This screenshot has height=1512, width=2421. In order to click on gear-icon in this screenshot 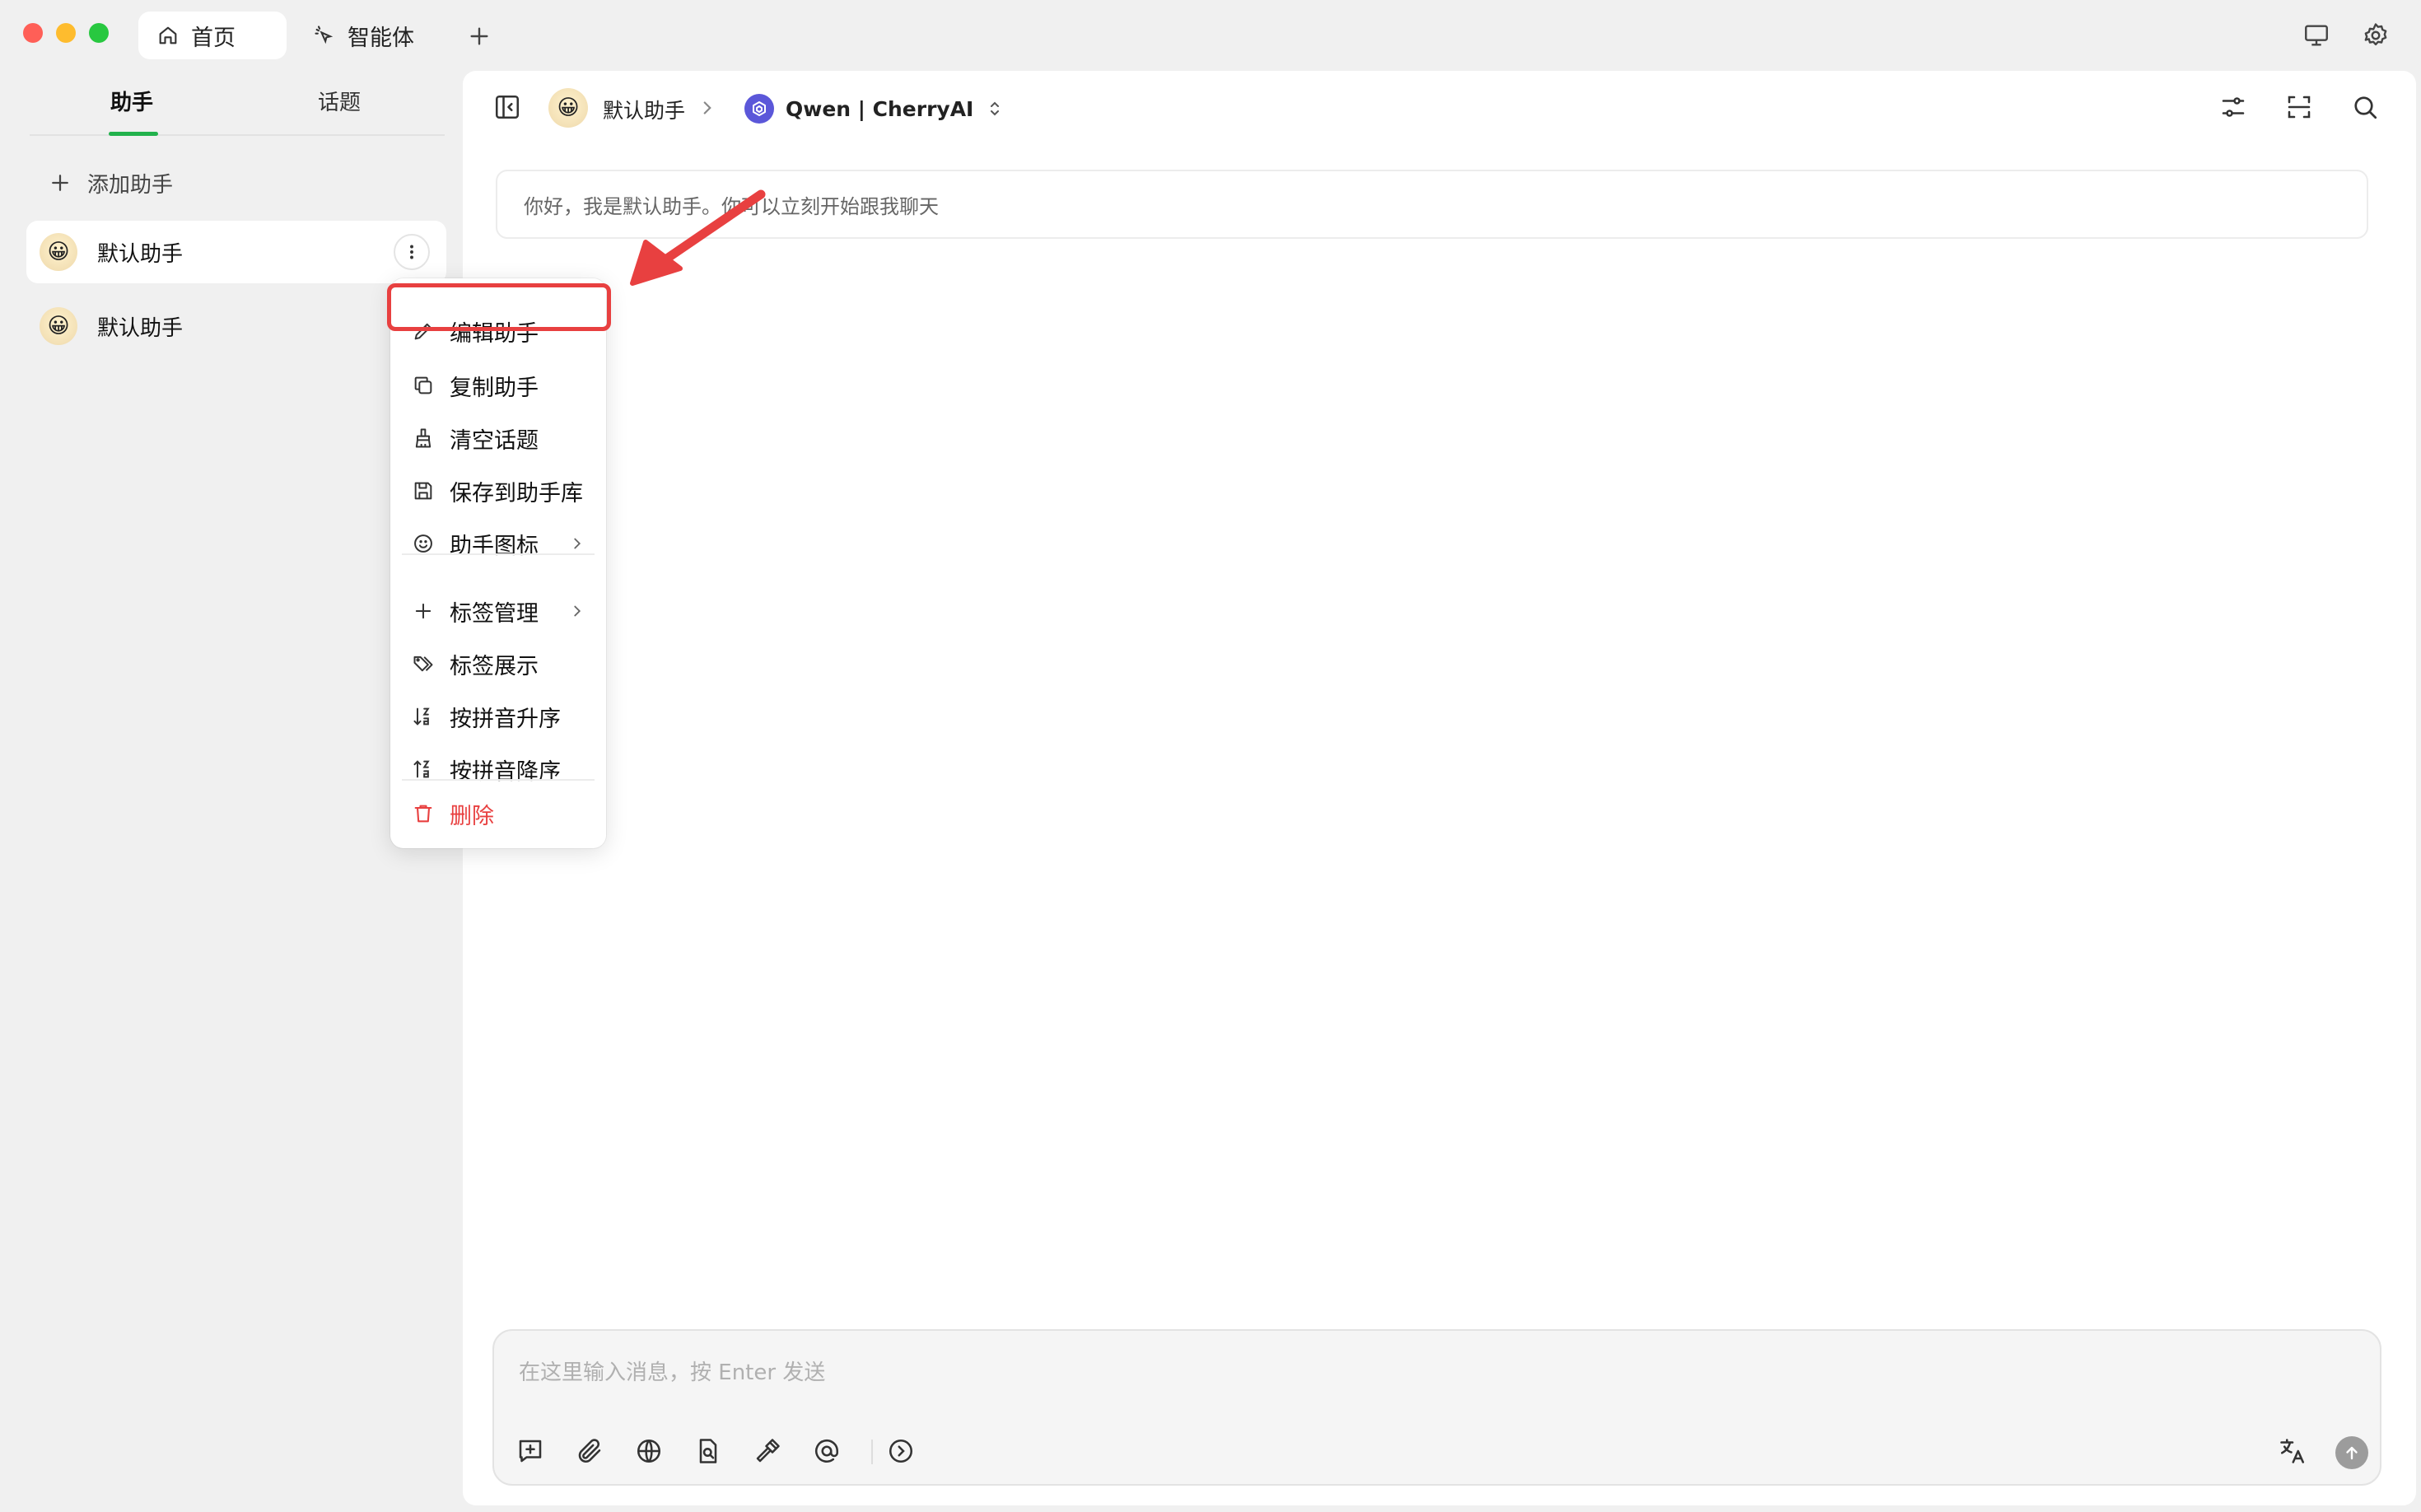, I will do `click(2375, 34)`.